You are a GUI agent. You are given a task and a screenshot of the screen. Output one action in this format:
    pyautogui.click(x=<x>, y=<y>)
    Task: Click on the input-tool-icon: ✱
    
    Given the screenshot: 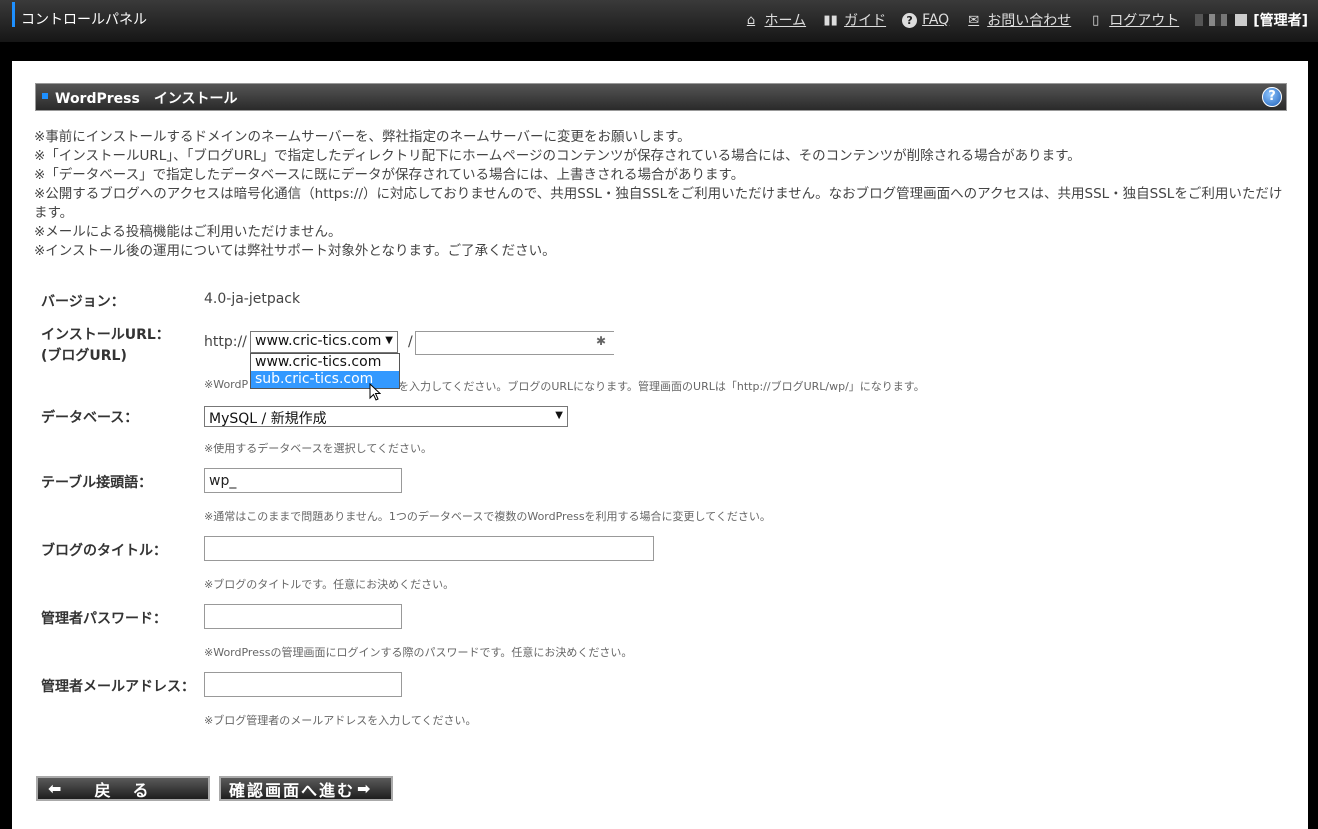 What is the action you would take?
    pyautogui.click(x=601, y=341)
    